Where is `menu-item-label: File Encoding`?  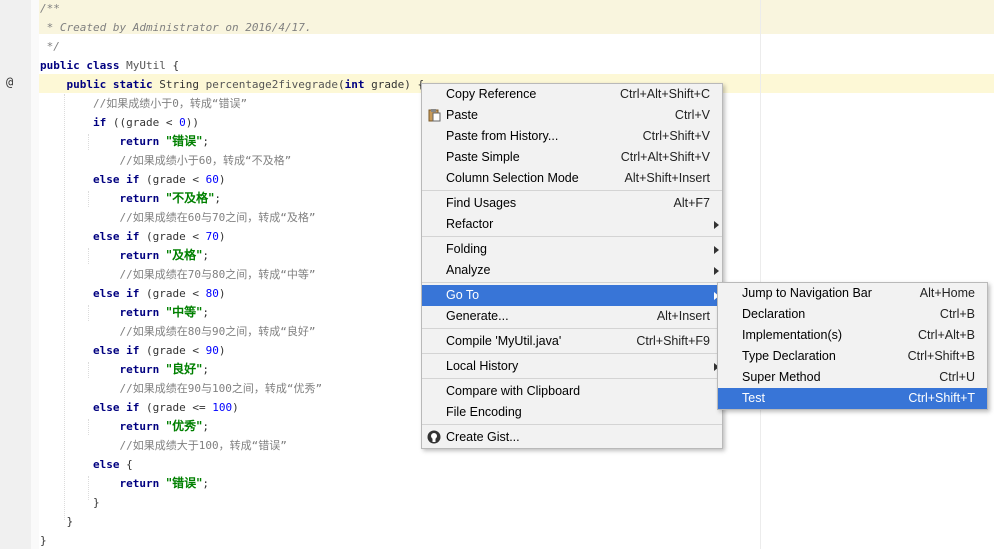 menu-item-label: File Encoding is located at coordinates (484, 412).